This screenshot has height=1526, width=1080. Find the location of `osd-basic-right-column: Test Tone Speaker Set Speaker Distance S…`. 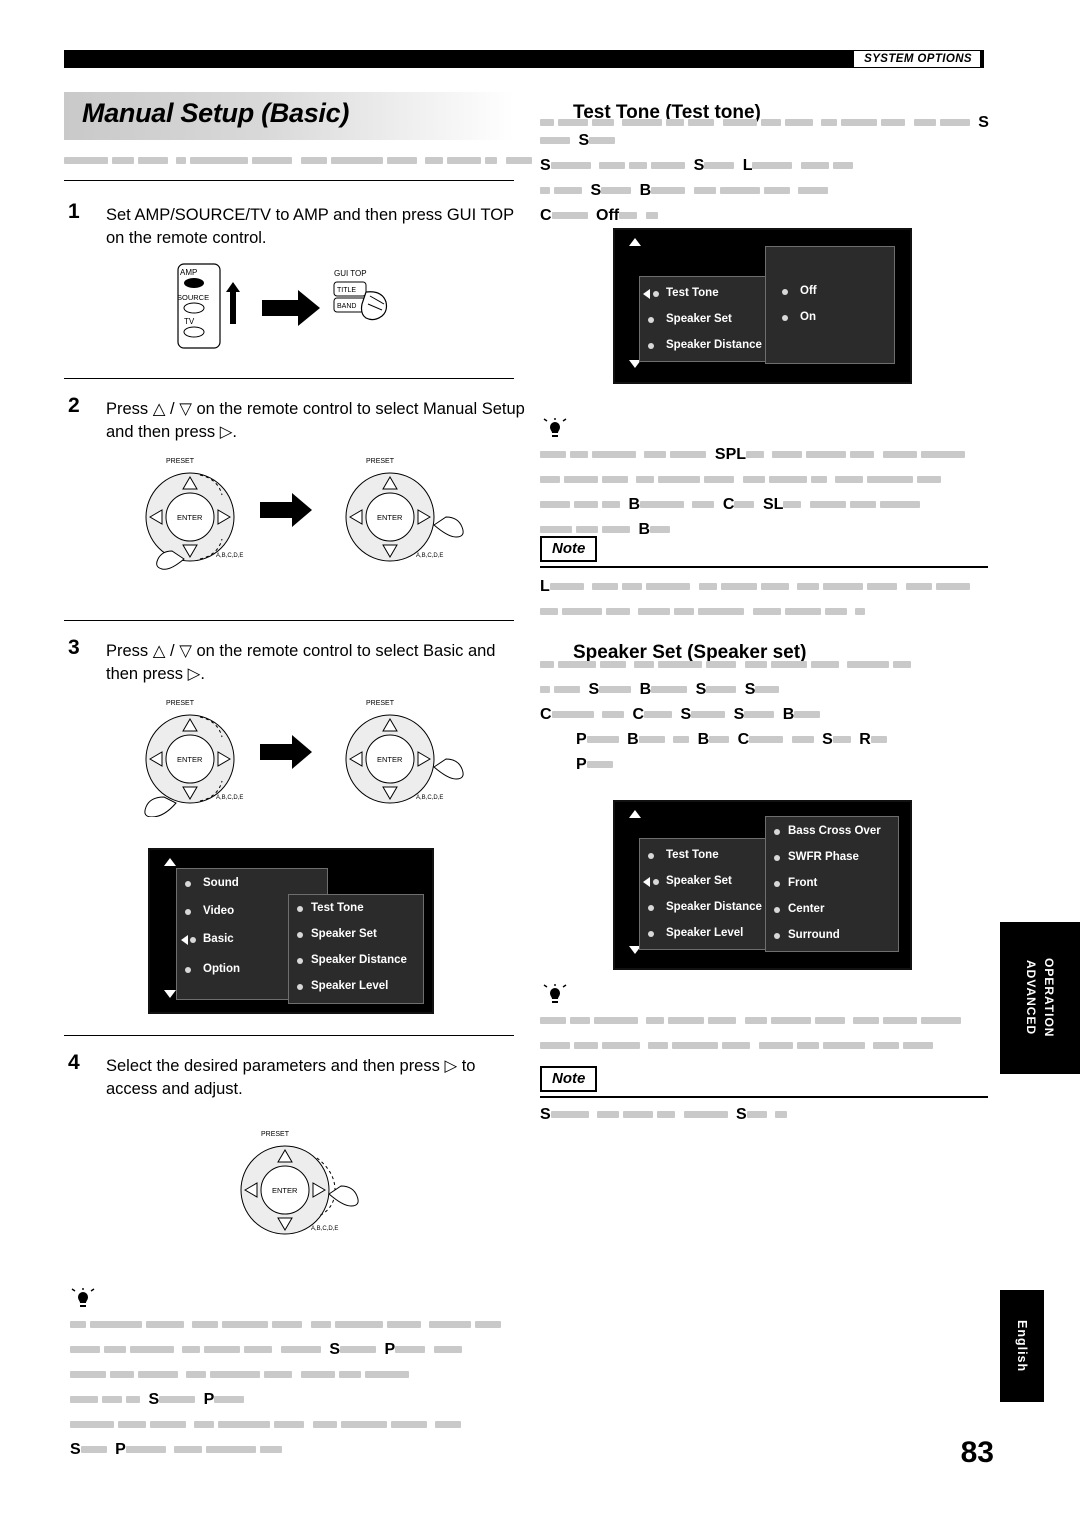

osd-basic-right-column: Test Tone Speaker Set Speaker Distance S… is located at coordinates (356, 949).